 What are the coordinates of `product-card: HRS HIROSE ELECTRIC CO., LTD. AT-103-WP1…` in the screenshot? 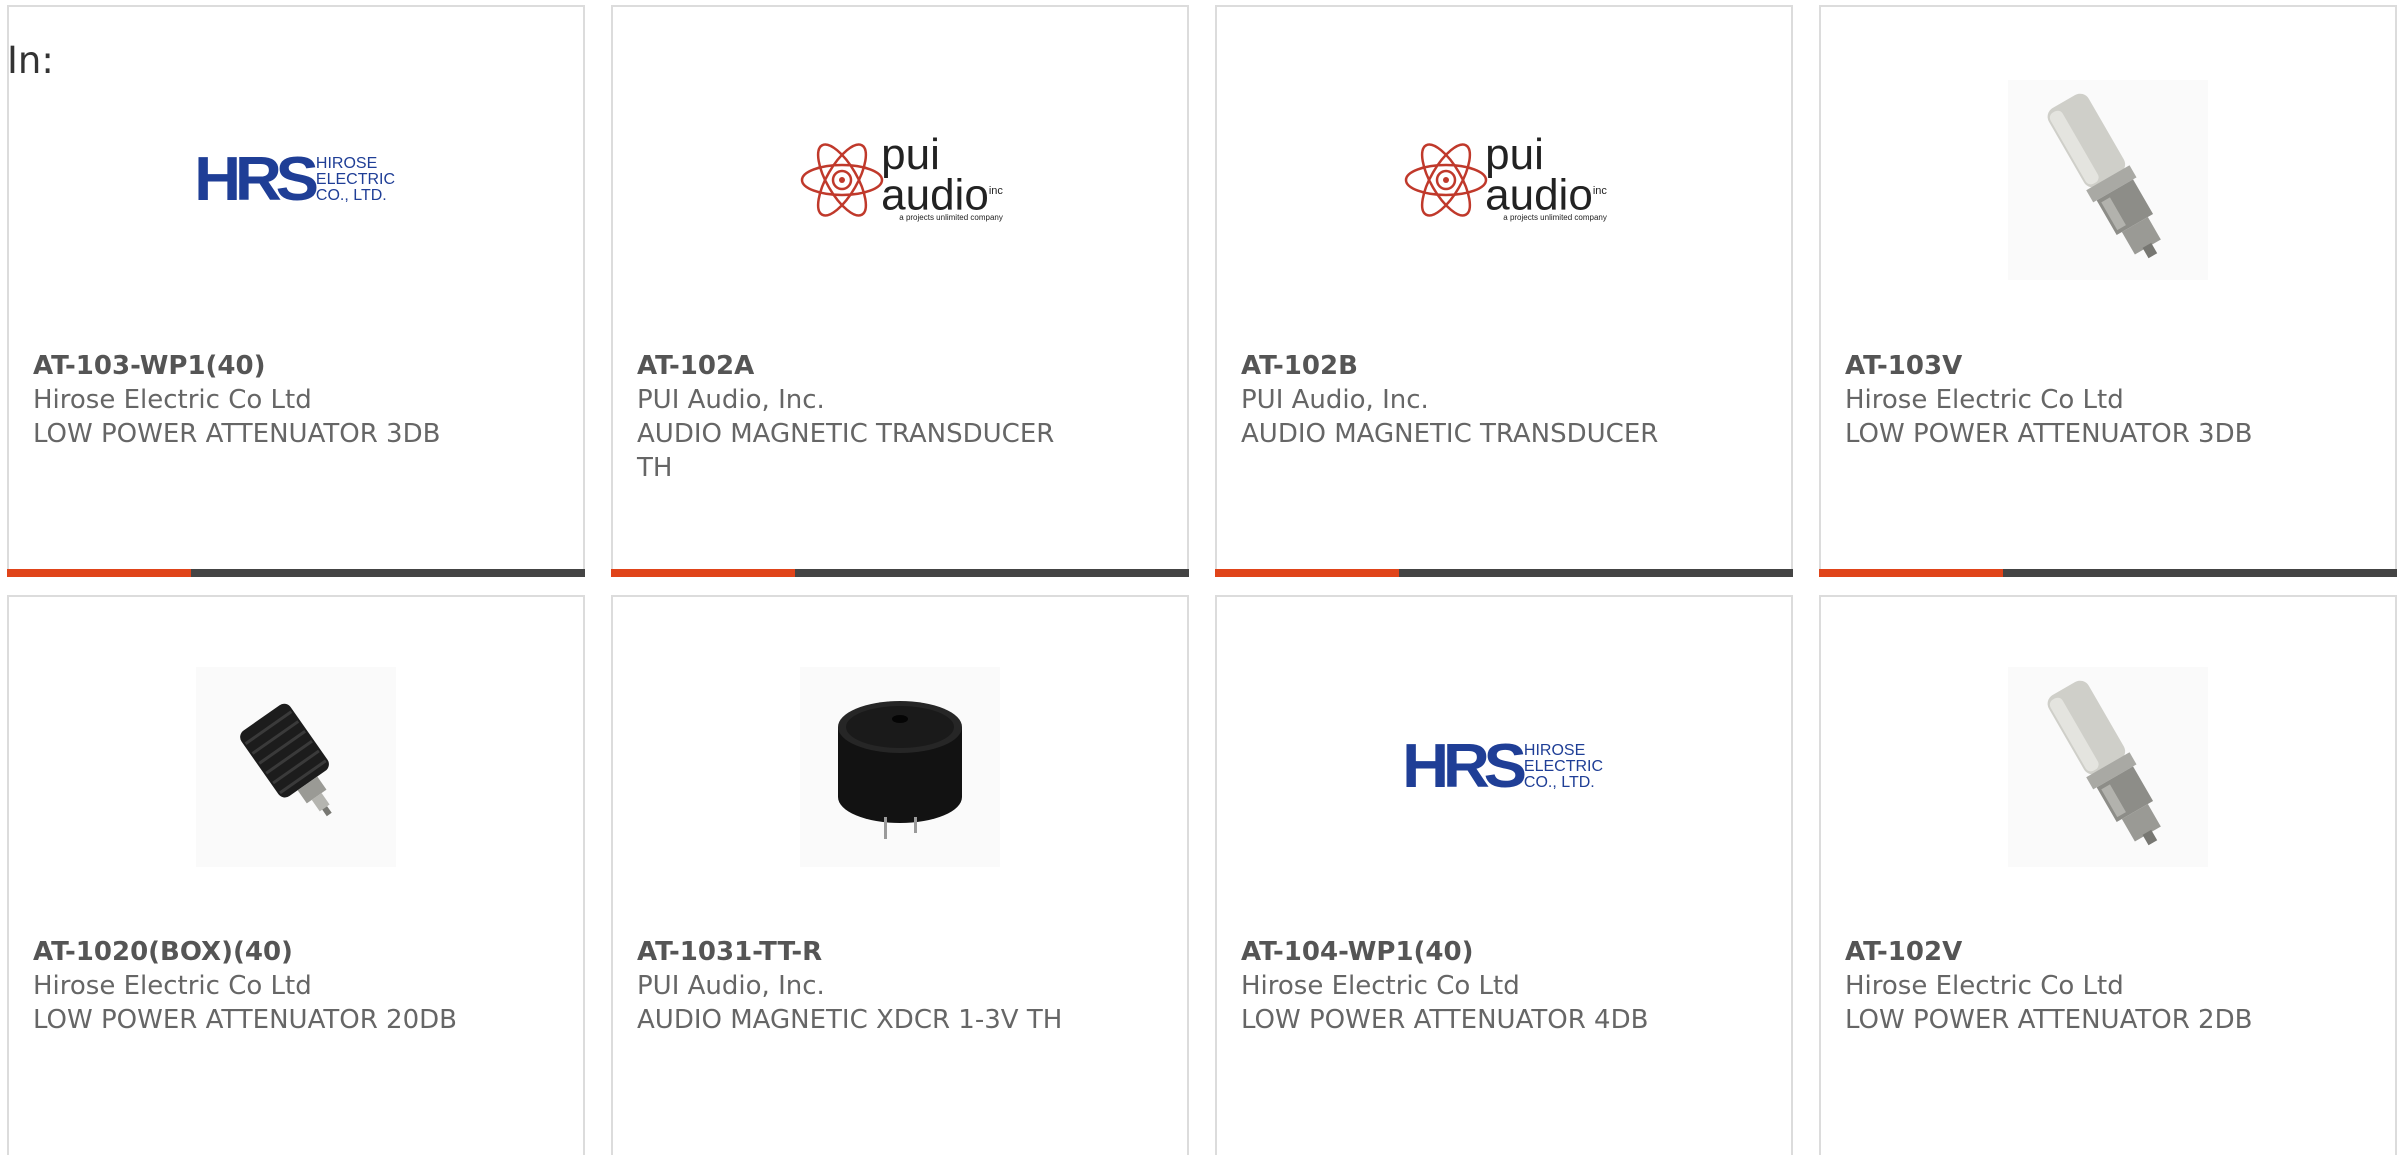 It's located at (296, 291).